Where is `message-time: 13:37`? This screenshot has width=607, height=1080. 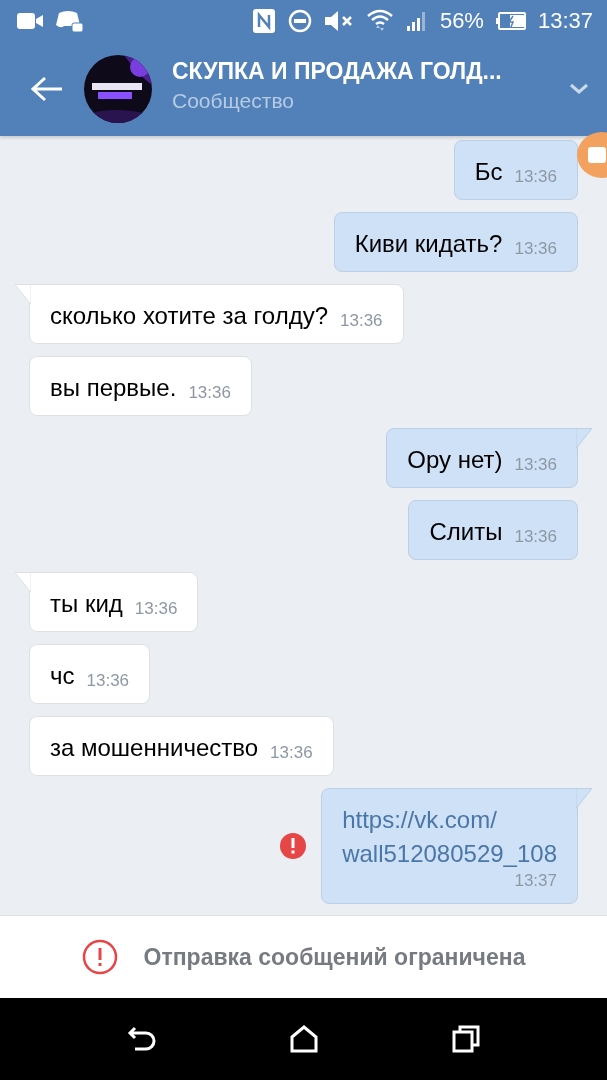 message-time: 13:37 is located at coordinates (535, 881).